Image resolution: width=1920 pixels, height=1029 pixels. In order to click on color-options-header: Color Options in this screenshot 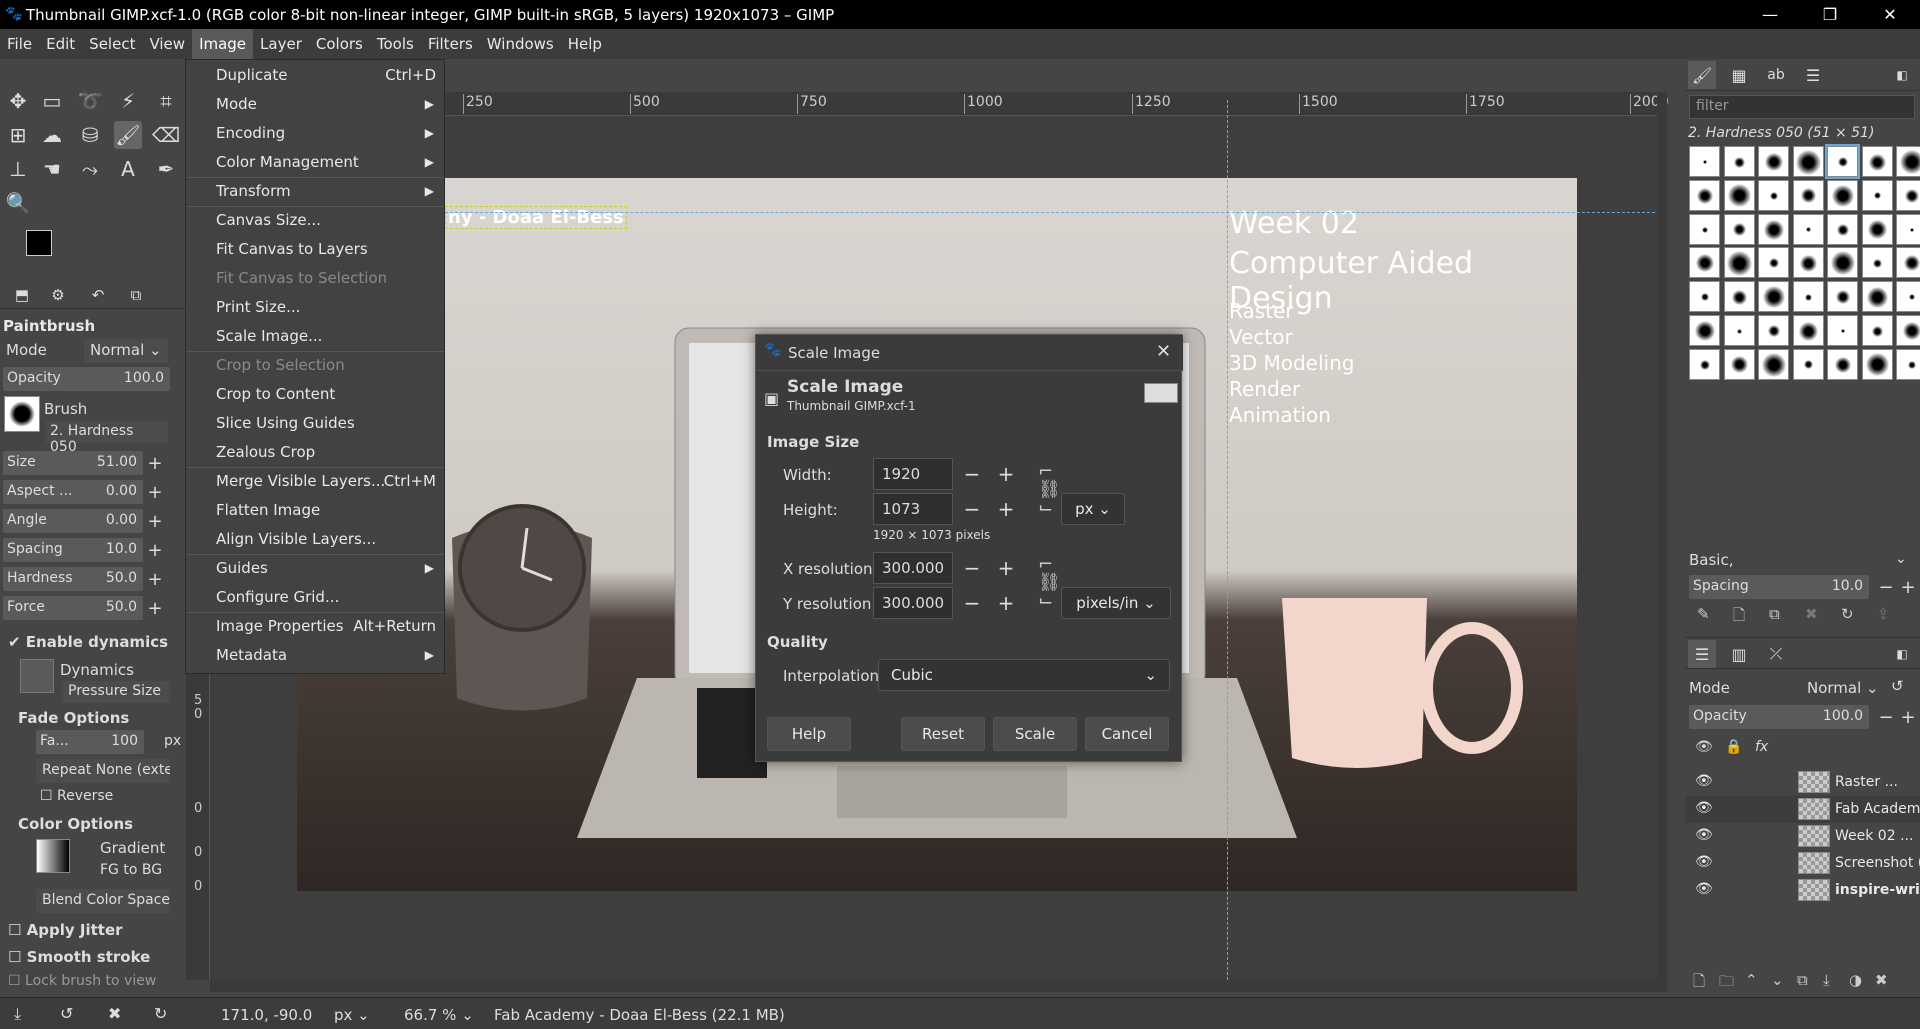, I will do `click(75, 824)`.